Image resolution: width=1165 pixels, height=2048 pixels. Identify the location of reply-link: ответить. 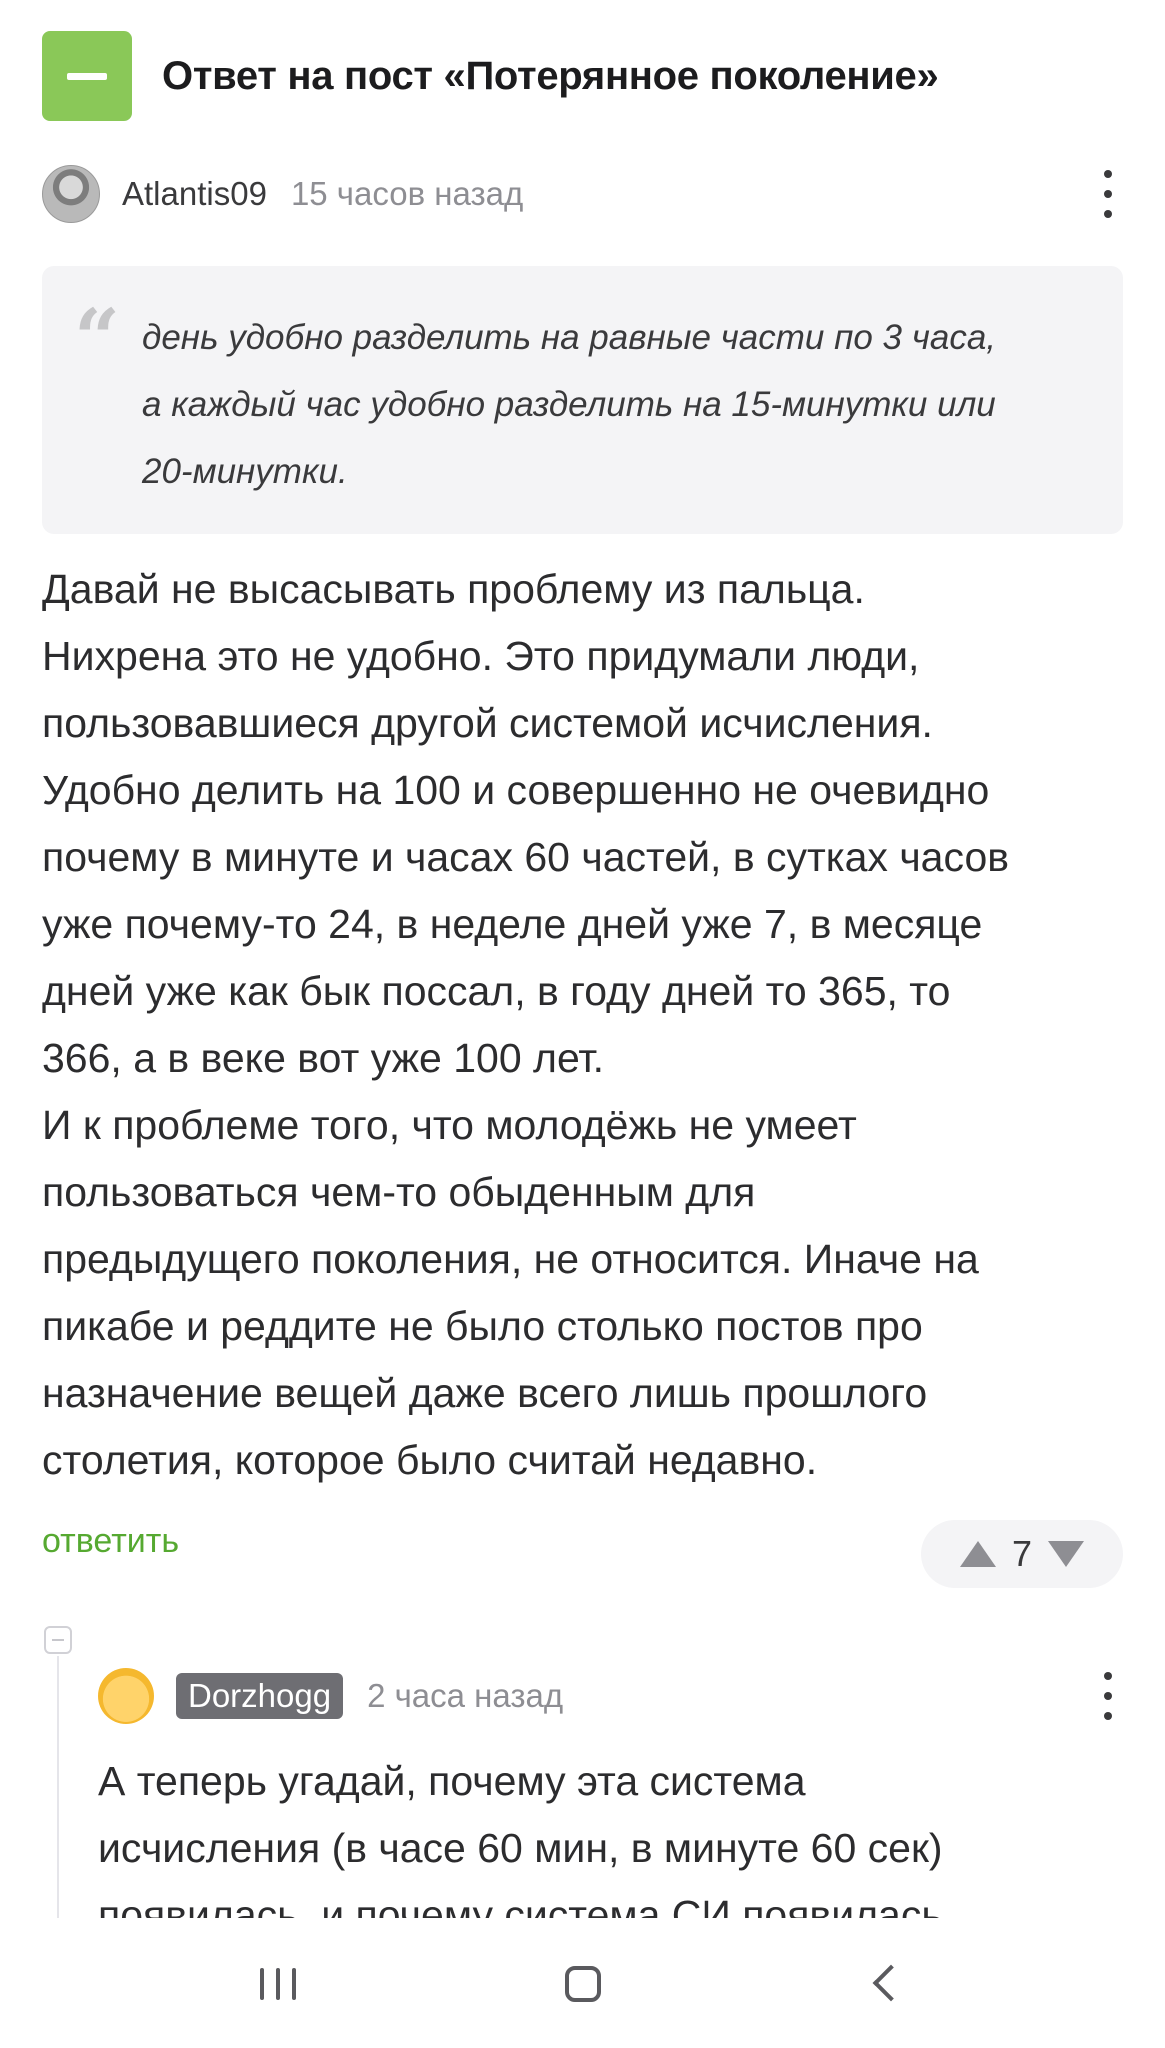
(110, 1541).